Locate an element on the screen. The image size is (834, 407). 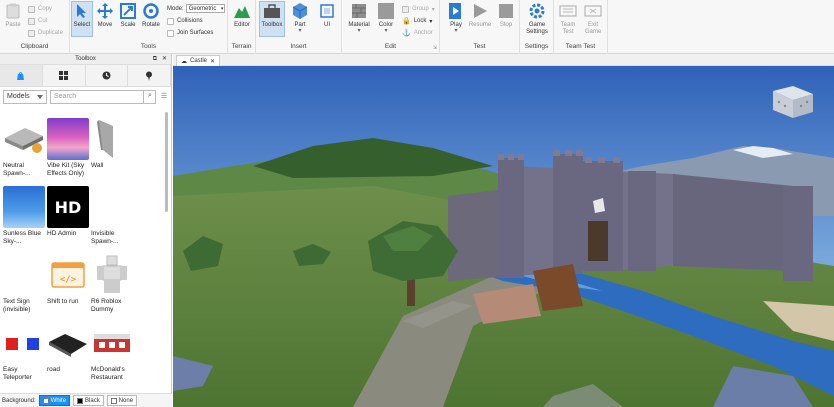
paste-button: Paste is located at coordinates (13, 15).